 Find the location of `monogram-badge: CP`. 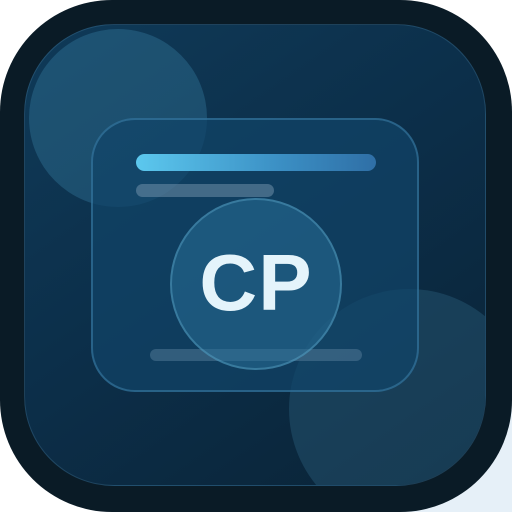

monogram-badge: CP is located at coordinates (256, 284).